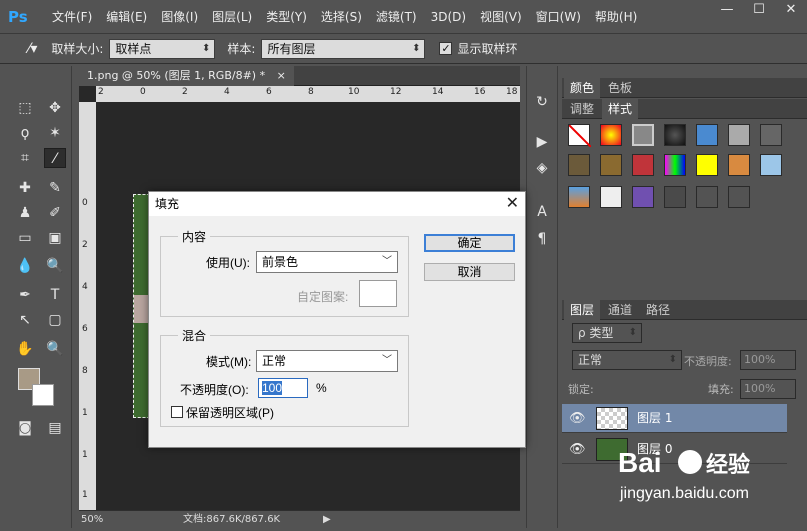 The image size is (807, 531). I want to click on menu-type: 类型(Y), so click(286, 16).